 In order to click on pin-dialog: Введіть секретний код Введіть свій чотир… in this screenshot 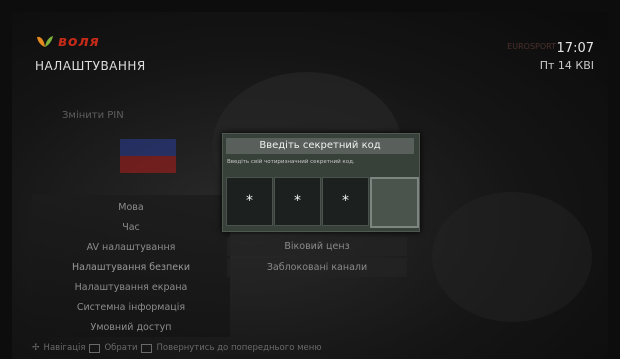, I will do `click(321, 182)`.